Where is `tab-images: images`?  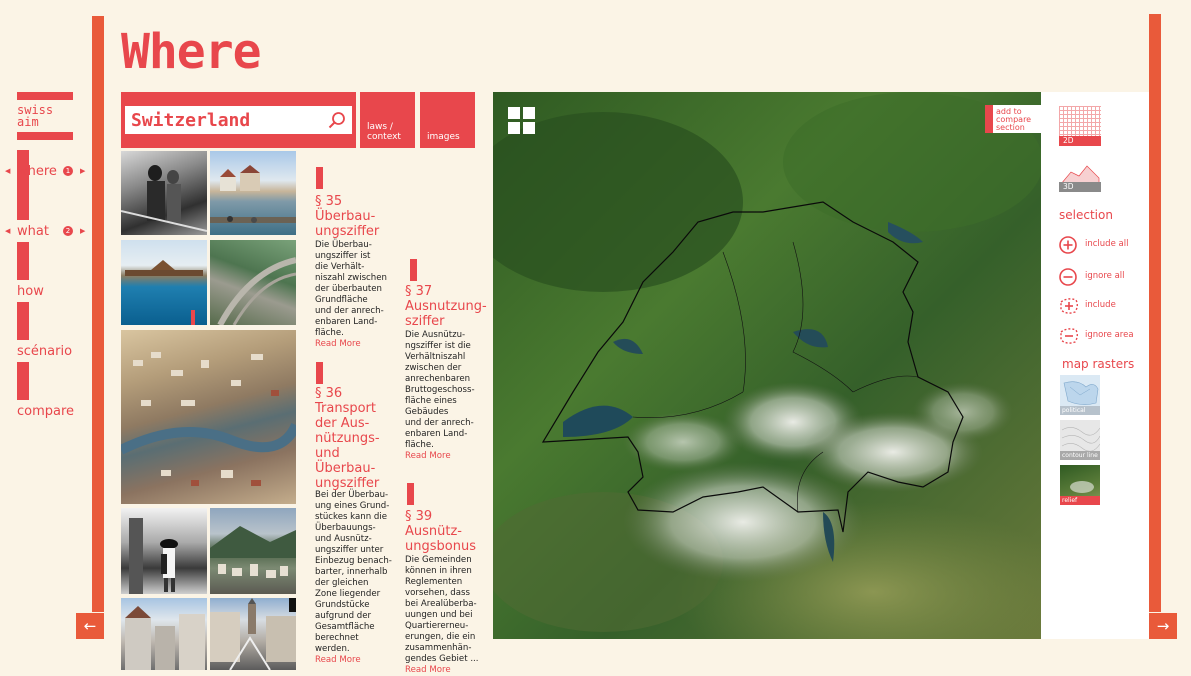
tab-images: images is located at coordinates (447, 120).